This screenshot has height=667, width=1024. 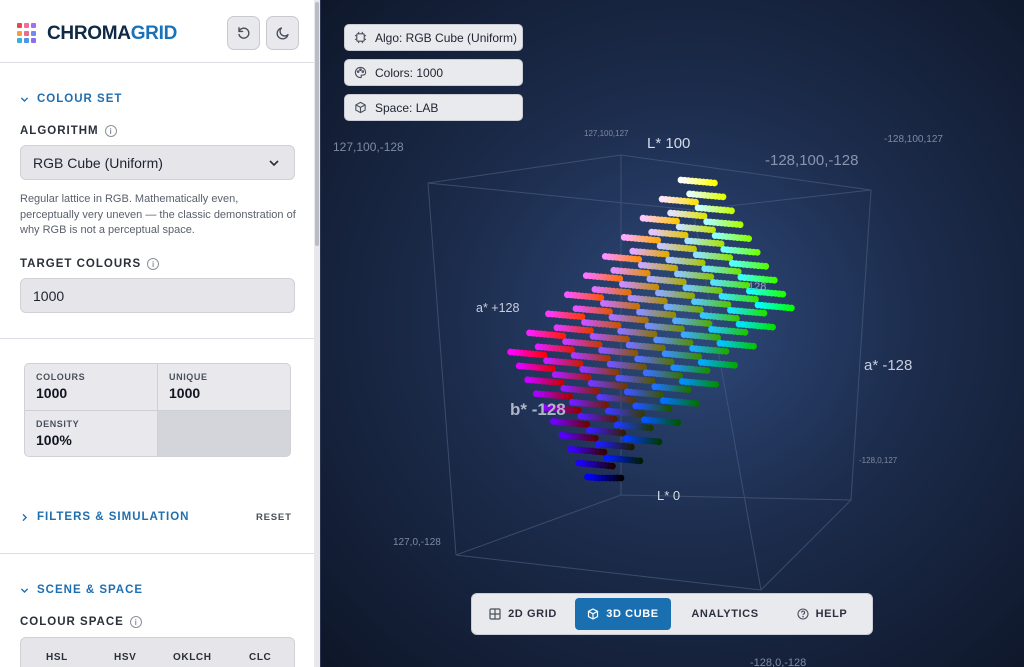 What do you see at coordinates (725, 614) in the screenshot?
I see `tab-analytics: ANALYTICS` at bounding box center [725, 614].